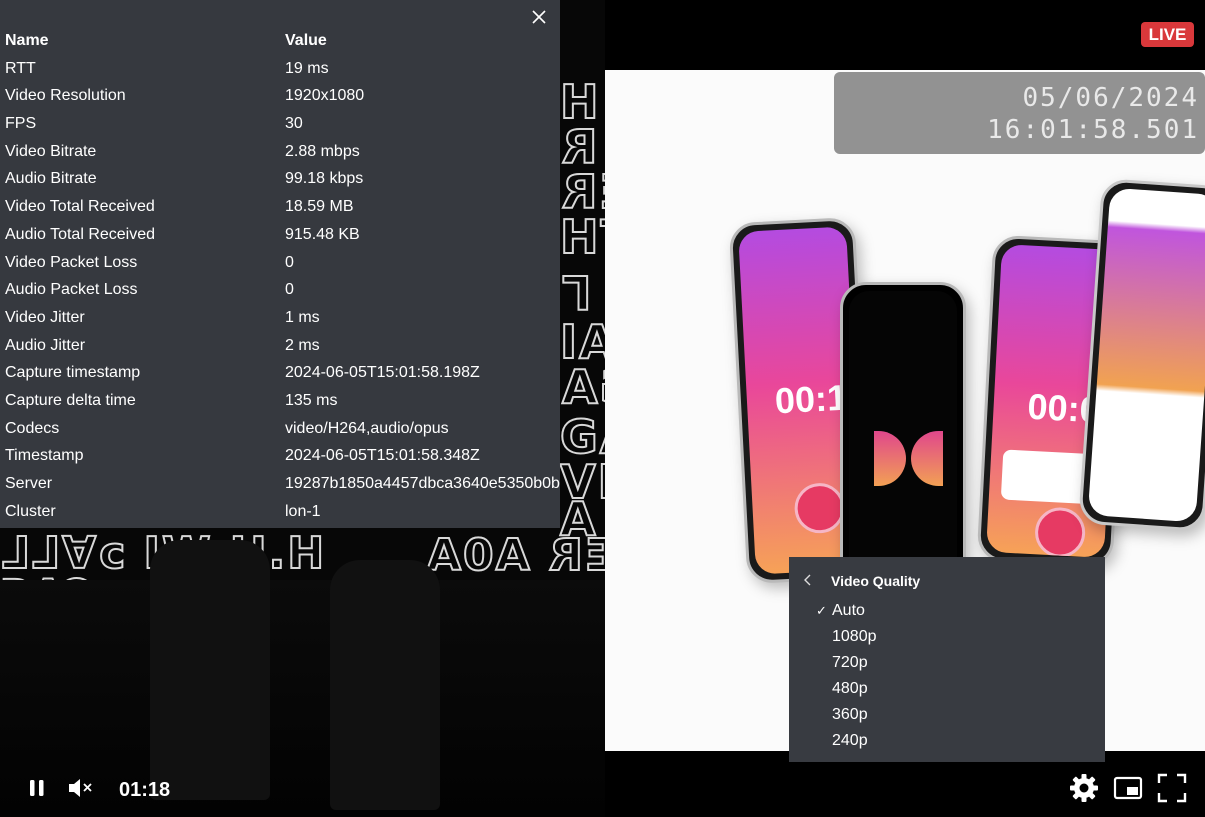 The height and width of the screenshot is (817, 1205). I want to click on stats-row-name: Video Total Received, so click(80, 207).